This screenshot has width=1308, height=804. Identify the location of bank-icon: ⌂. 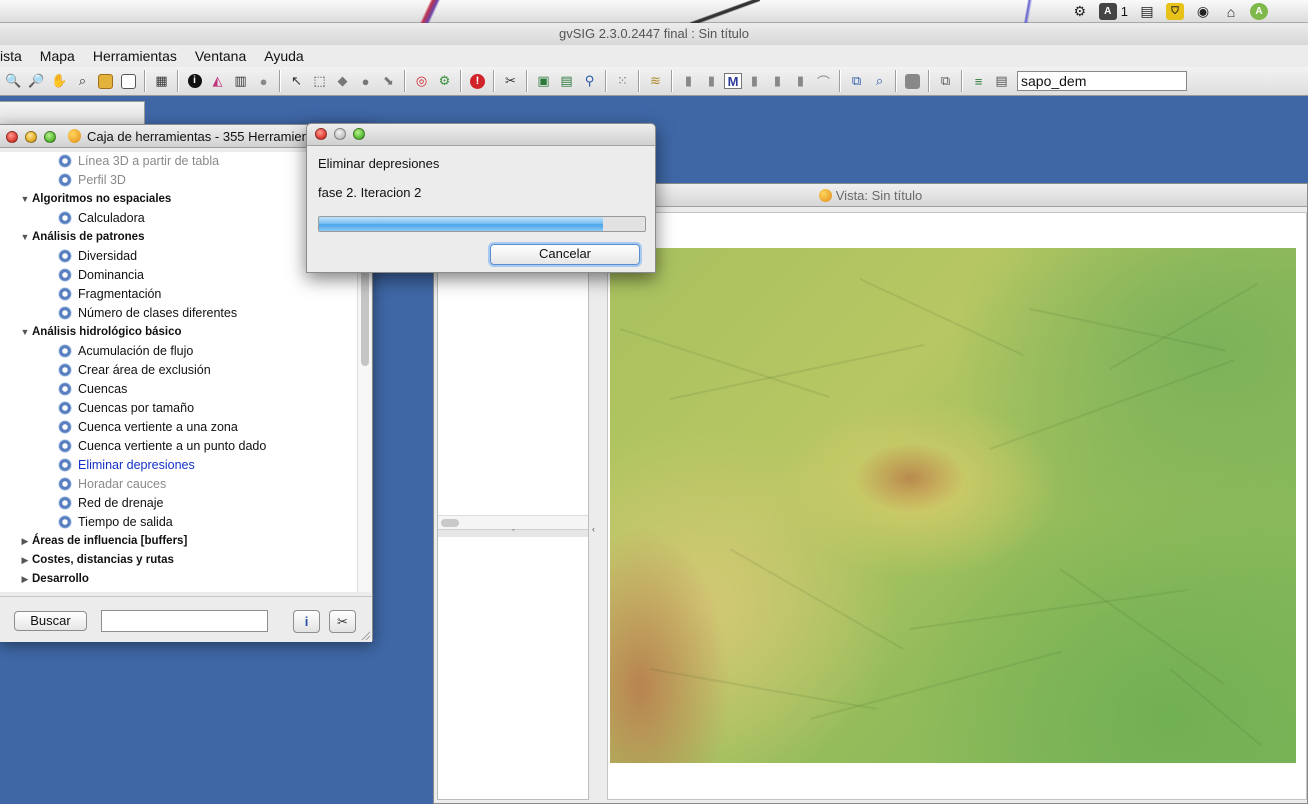
(1231, 11).